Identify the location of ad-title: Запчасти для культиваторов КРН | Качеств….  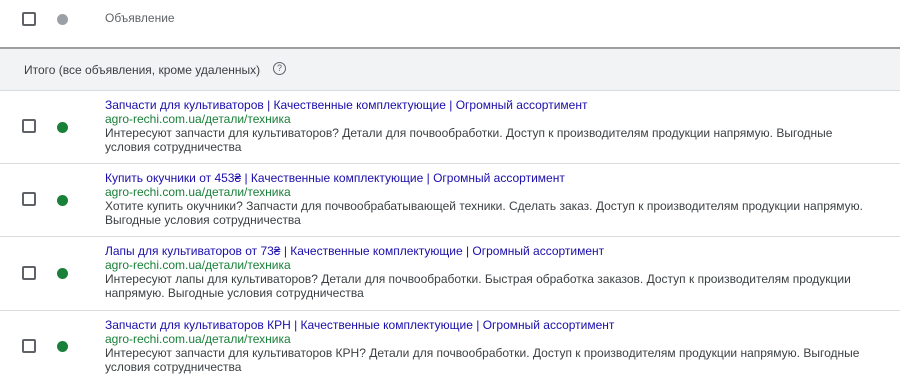
(485, 325).